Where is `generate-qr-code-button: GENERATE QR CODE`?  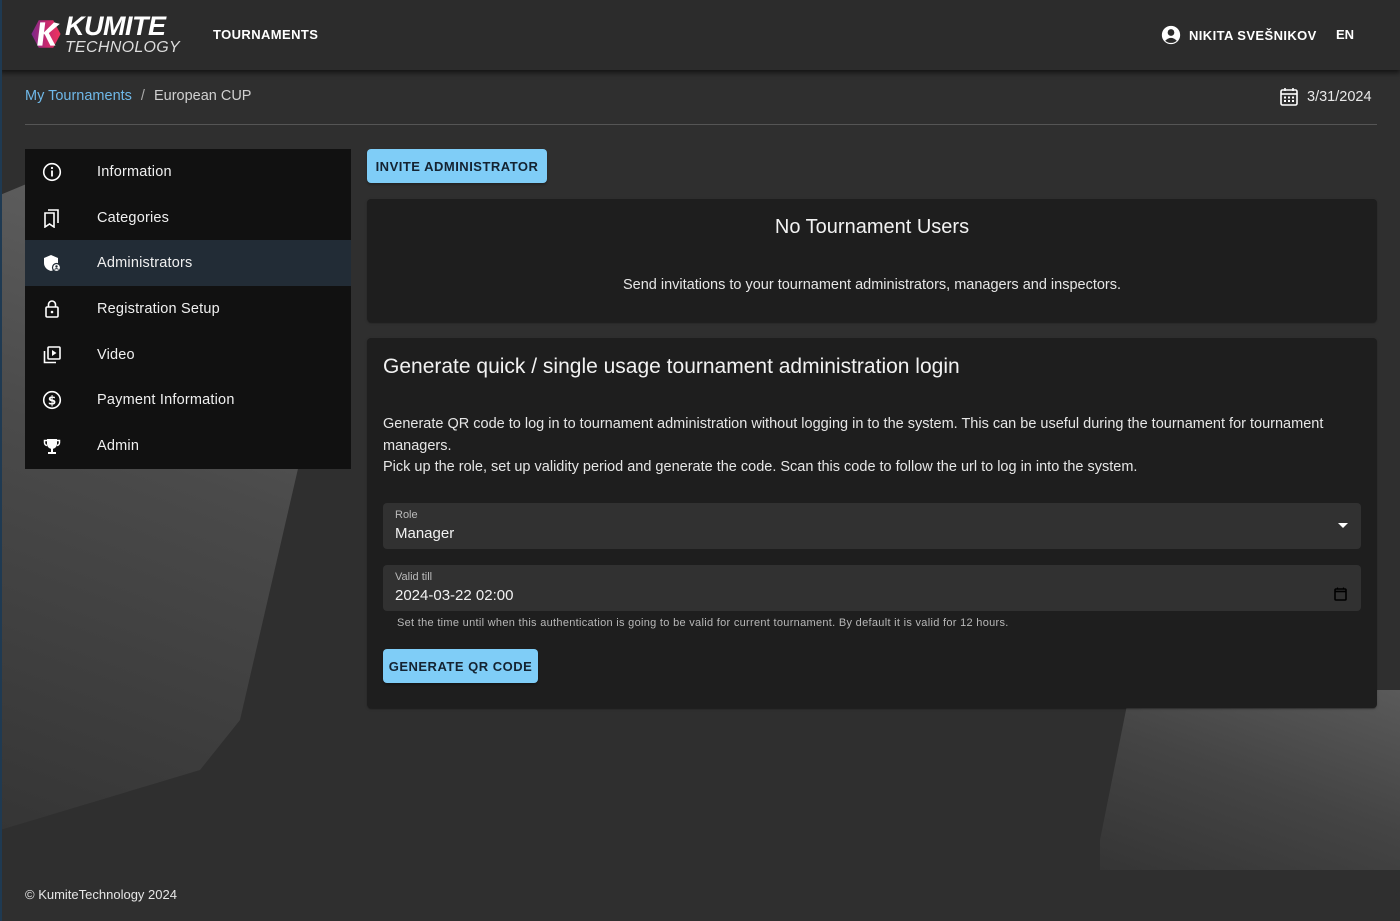 generate-qr-code-button: GENERATE QR CODE is located at coordinates (460, 666).